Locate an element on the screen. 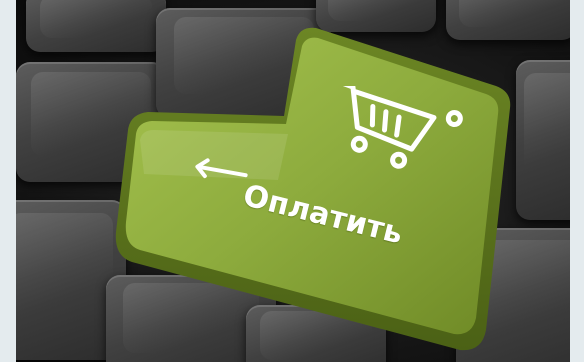 This screenshot has width=584, height=362. shopping-cart-icon is located at coordinates (398, 127).